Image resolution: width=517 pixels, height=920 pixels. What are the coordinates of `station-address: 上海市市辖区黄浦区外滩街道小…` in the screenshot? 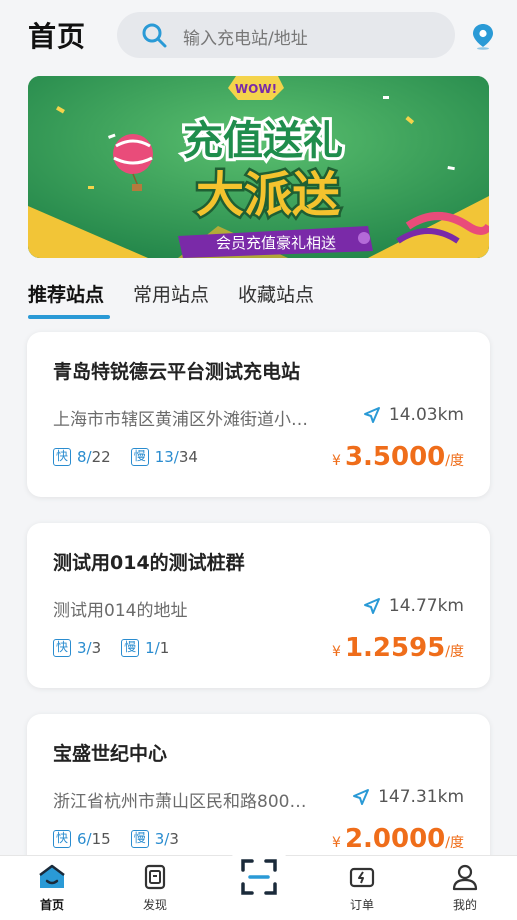 It's located at (180, 420).